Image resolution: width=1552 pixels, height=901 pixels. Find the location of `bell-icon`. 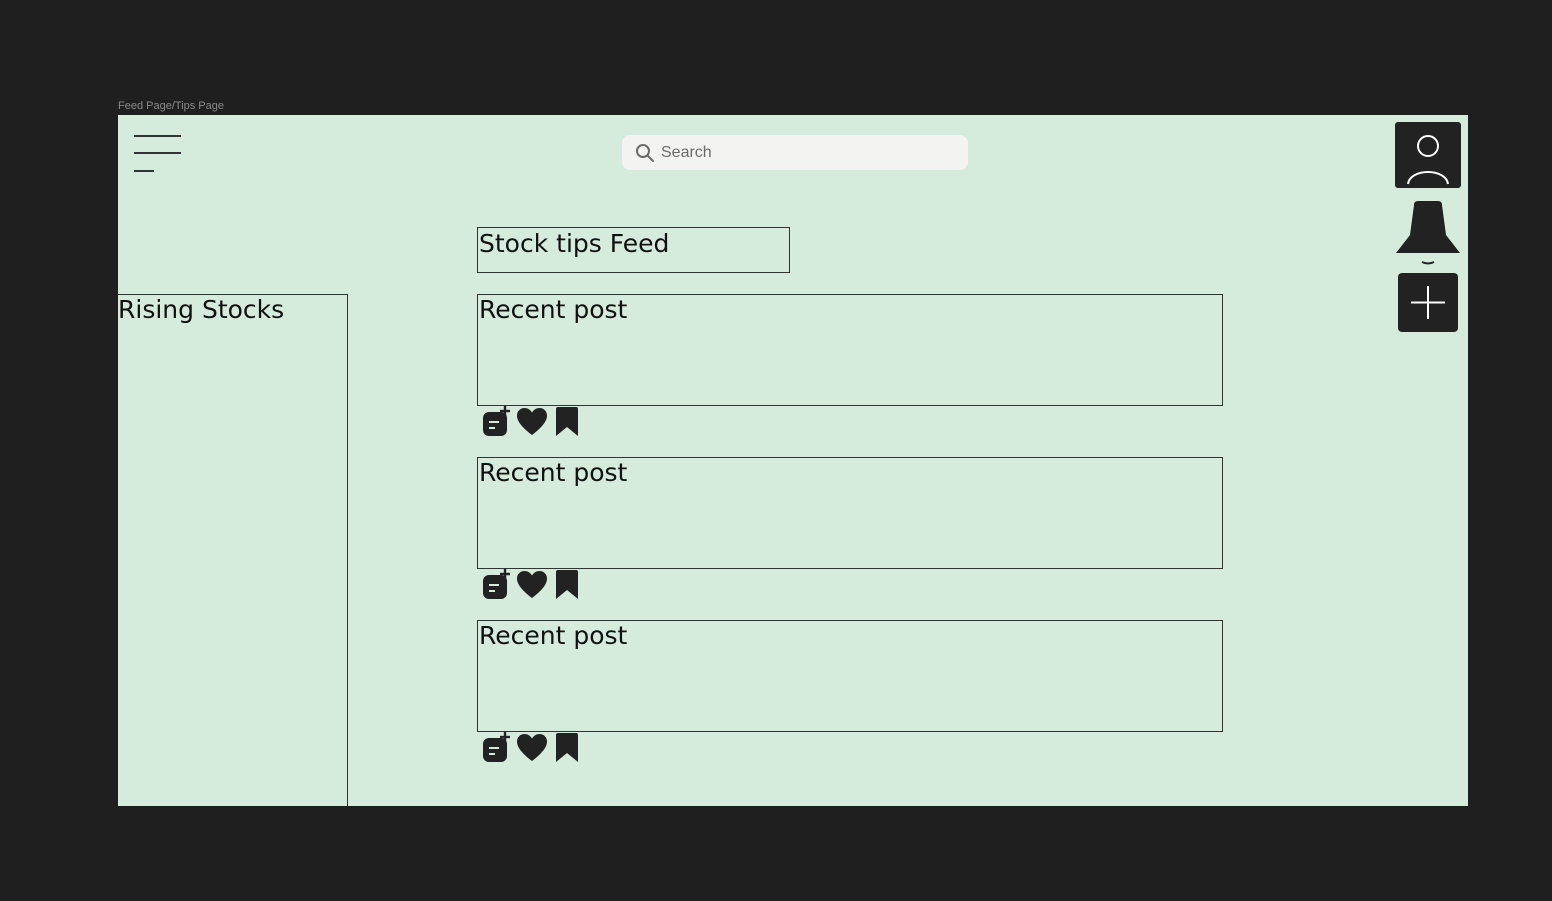

bell-icon is located at coordinates (1428, 233).